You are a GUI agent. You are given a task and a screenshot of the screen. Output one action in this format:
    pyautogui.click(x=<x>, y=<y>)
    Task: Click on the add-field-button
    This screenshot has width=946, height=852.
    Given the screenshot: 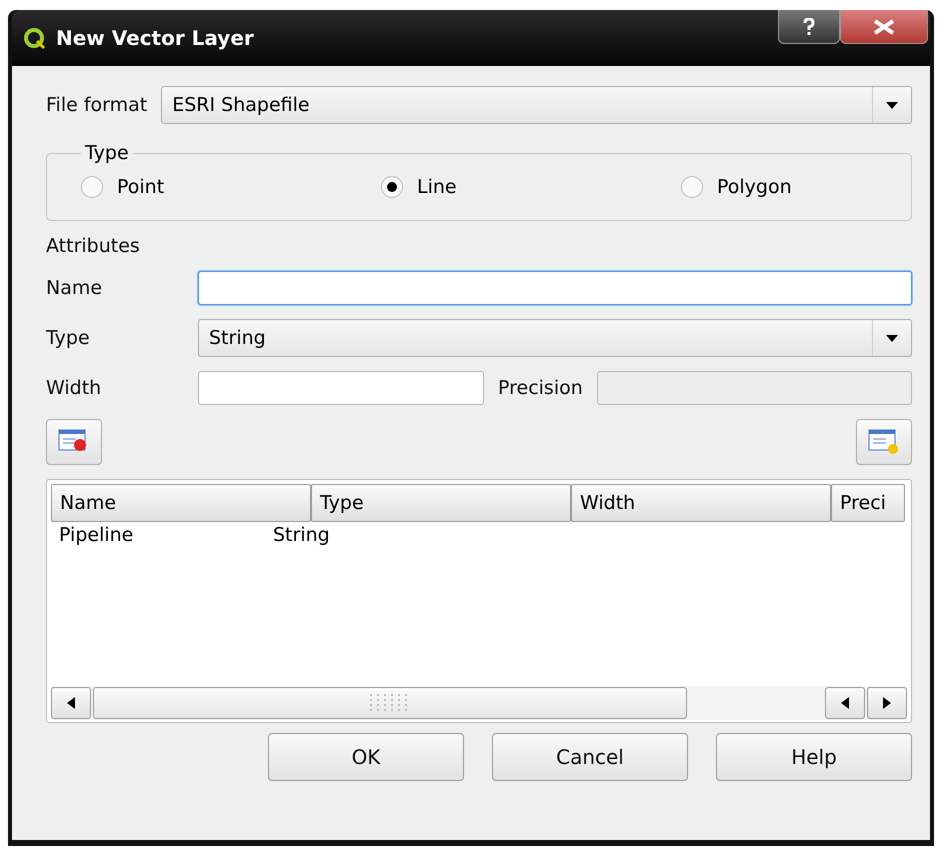 What is the action you would take?
    pyautogui.click(x=884, y=442)
    